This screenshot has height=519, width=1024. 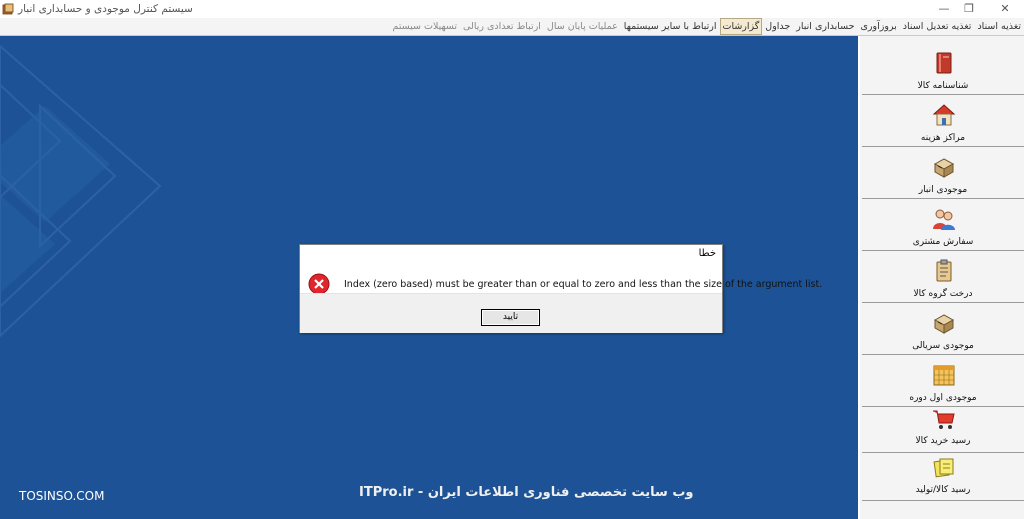 What do you see at coordinates (943, 242) in the screenshot?
I see `sidebar-item-label: سفارش مشتری` at bounding box center [943, 242].